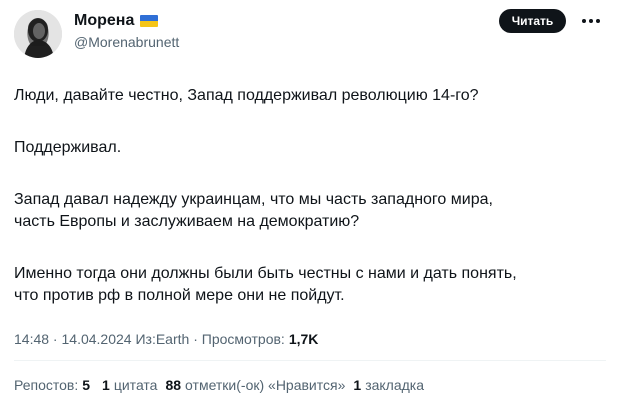 The image size is (620, 403). What do you see at coordinates (106, 385) in the screenshot?
I see `quotes-count: 1` at bounding box center [106, 385].